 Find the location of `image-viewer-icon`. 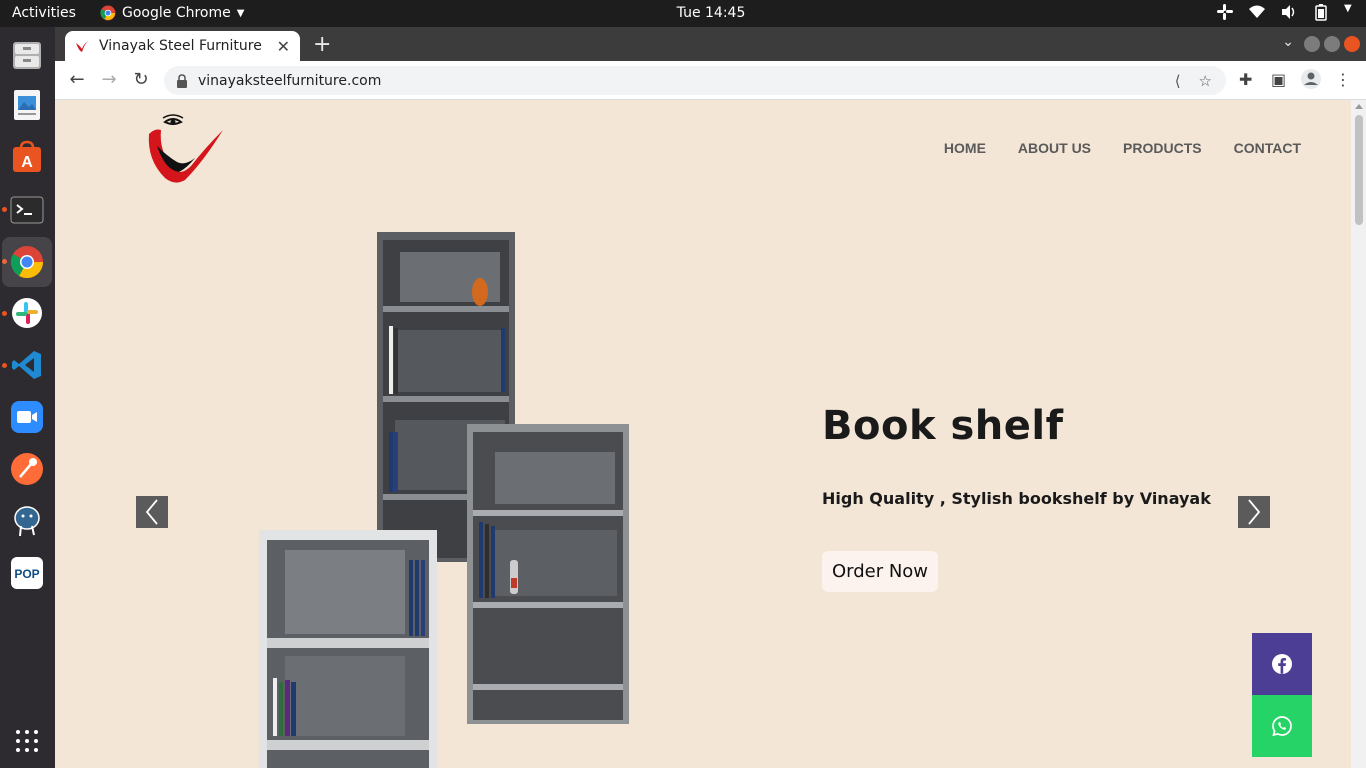

image-viewer-icon is located at coordinates (27, 105).